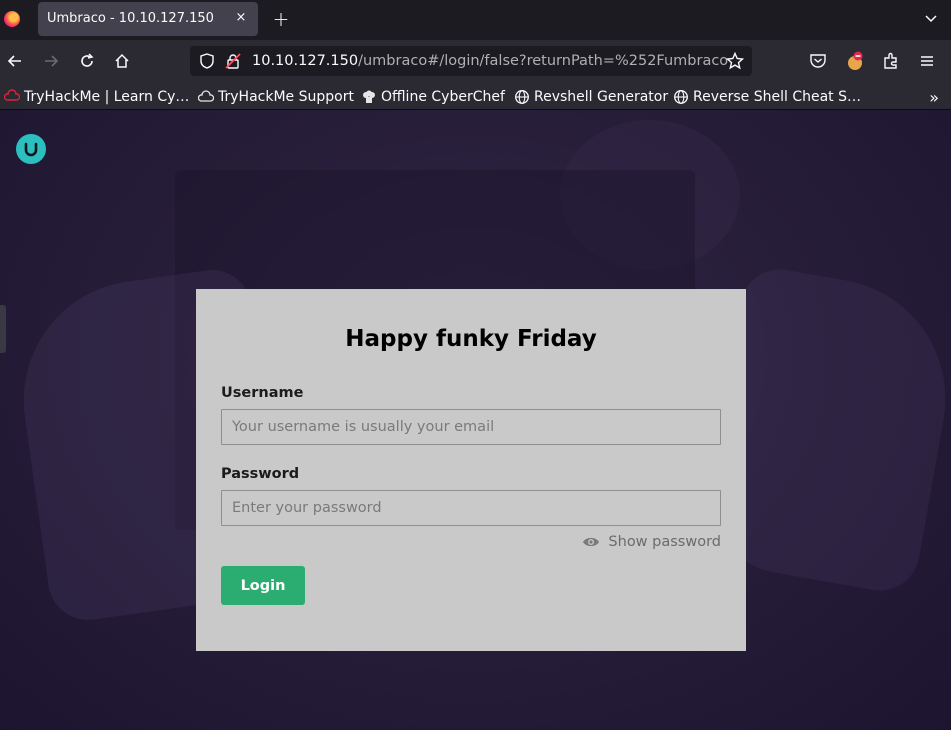 This screenshot has width=951, height=730. I want to click on reload-button, so click(87, 61).